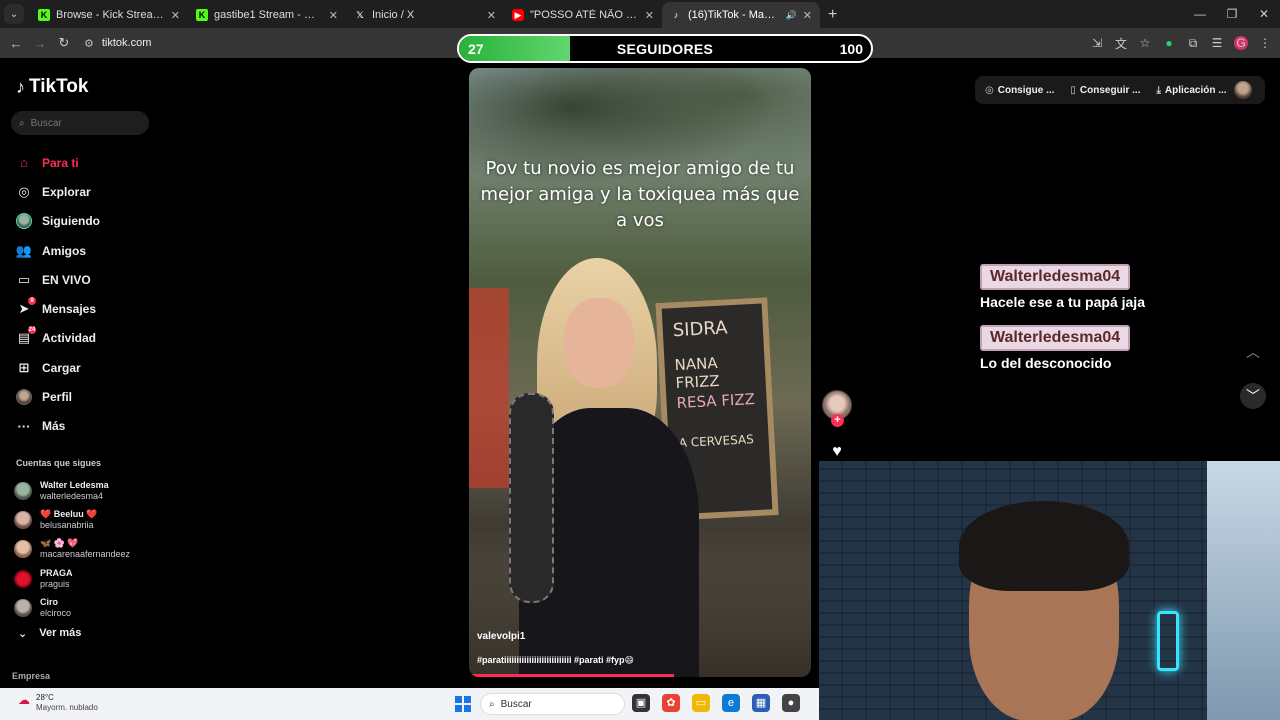  Describe the element at coordinates (1241, 43) in the screenshot. I see `profile-avatar: G` at that location.